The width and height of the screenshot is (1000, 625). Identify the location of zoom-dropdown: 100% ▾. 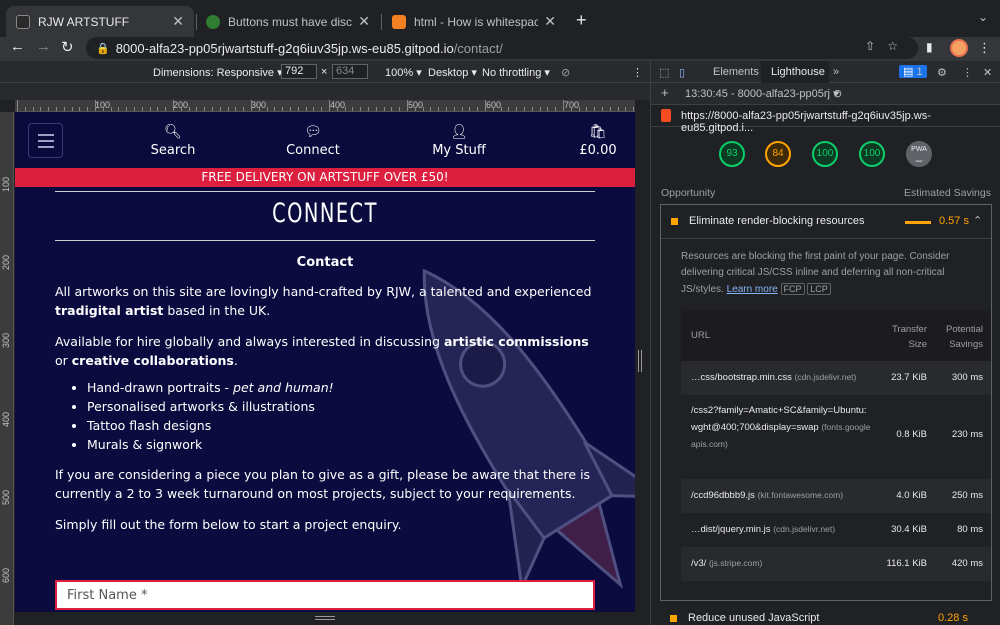
(403, 72).